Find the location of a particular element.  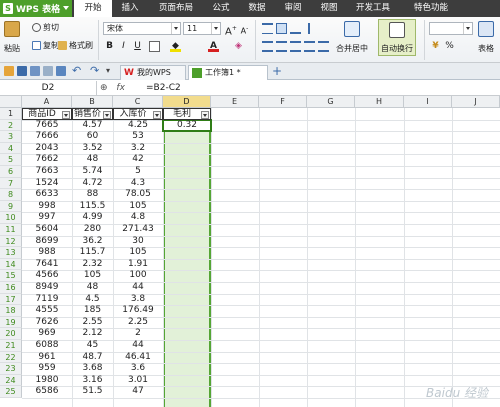

row-header-25: 25 is located at coordinates (11, 392).